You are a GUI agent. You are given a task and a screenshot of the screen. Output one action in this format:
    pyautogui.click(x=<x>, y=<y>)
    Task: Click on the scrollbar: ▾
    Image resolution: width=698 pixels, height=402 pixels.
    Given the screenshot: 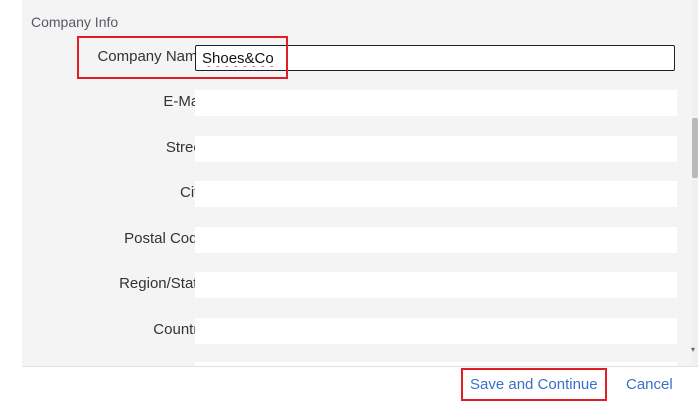 What is the action you would take?
    pyautogui.click(x=694, y=183)
    